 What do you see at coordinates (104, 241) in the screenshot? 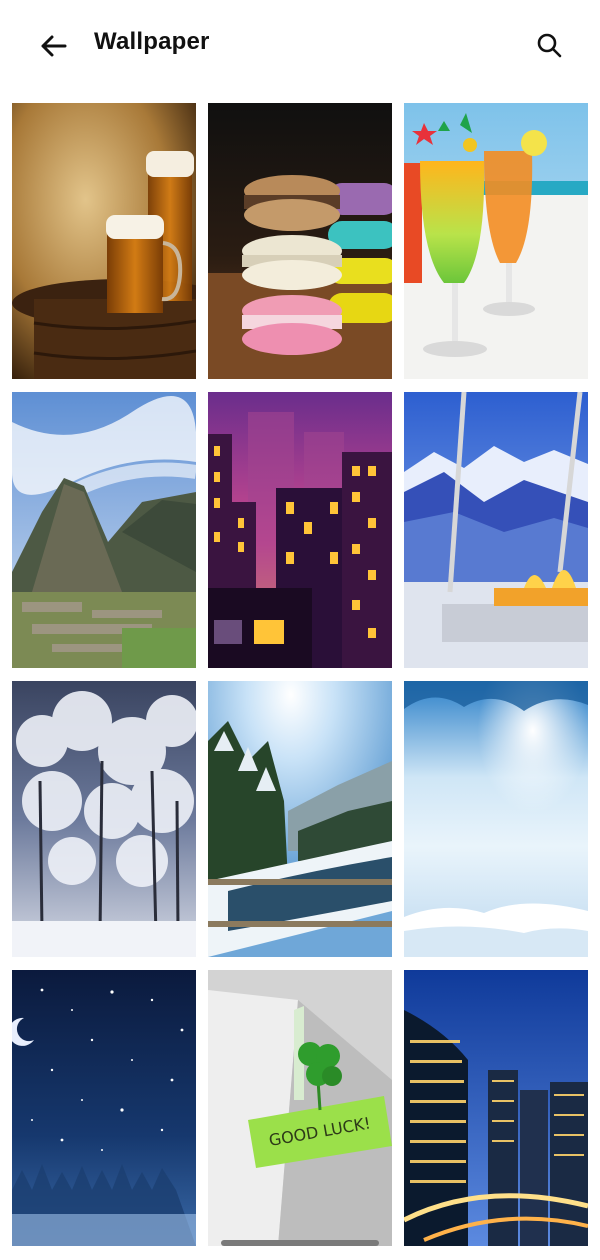
I see `wallpaper-beer-mugs` at bounding box center [104, 241].